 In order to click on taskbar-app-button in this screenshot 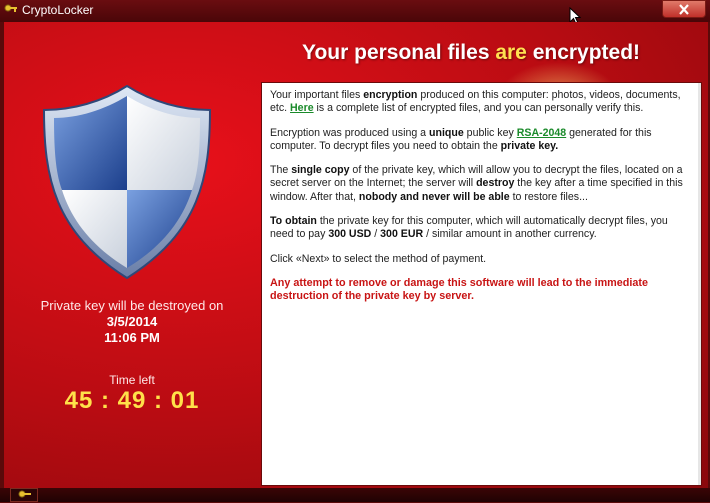, I will do `click(24, 495)`.